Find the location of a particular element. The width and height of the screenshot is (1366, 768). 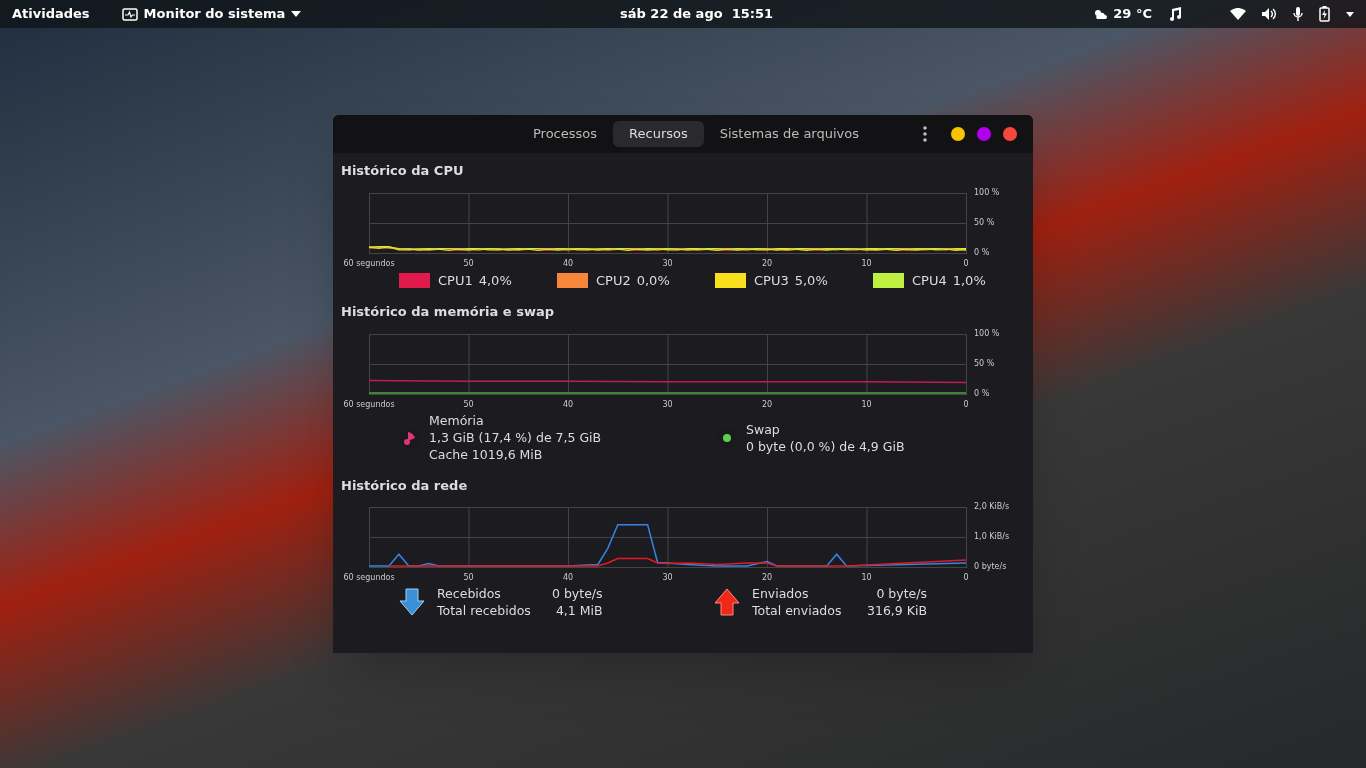

legend-label: CPU1 is located at coordinates (455, 280).